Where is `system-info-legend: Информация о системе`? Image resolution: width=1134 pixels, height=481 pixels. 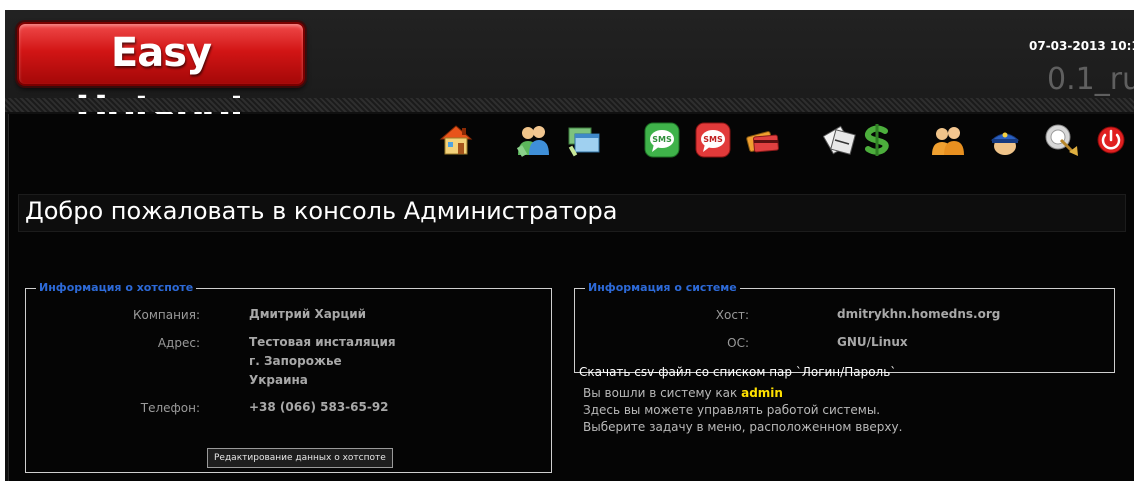 system-info-legend: Информация о системе is located at coordinates (662, 287).